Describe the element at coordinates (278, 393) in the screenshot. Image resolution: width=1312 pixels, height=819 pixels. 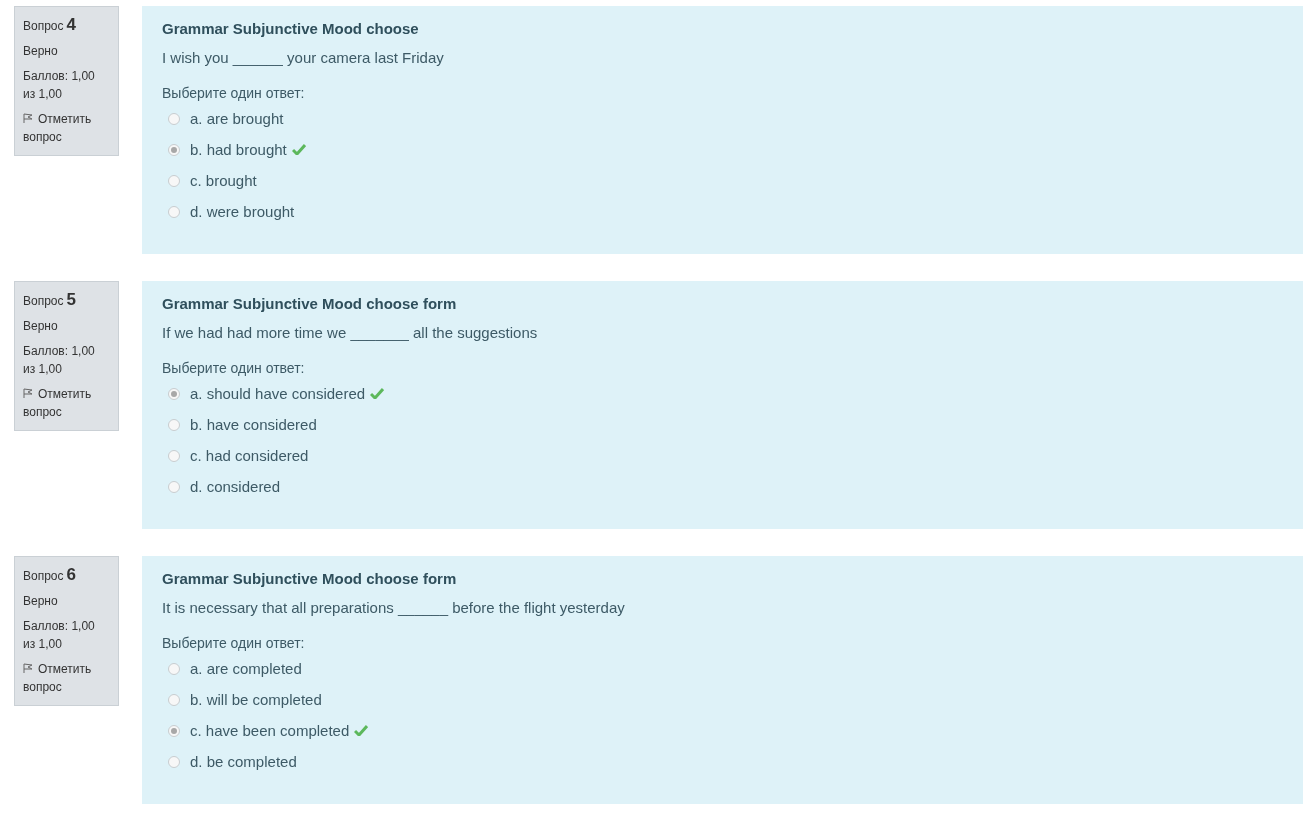
I see `answer-option: a. should have considered` at that location.